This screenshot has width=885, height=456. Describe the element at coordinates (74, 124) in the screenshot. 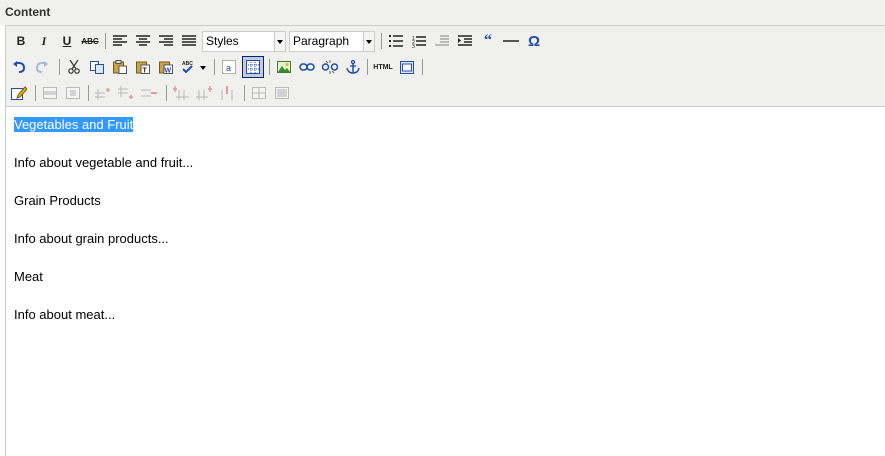

I see `selected-text: Vegetables and Fruit` at that location.